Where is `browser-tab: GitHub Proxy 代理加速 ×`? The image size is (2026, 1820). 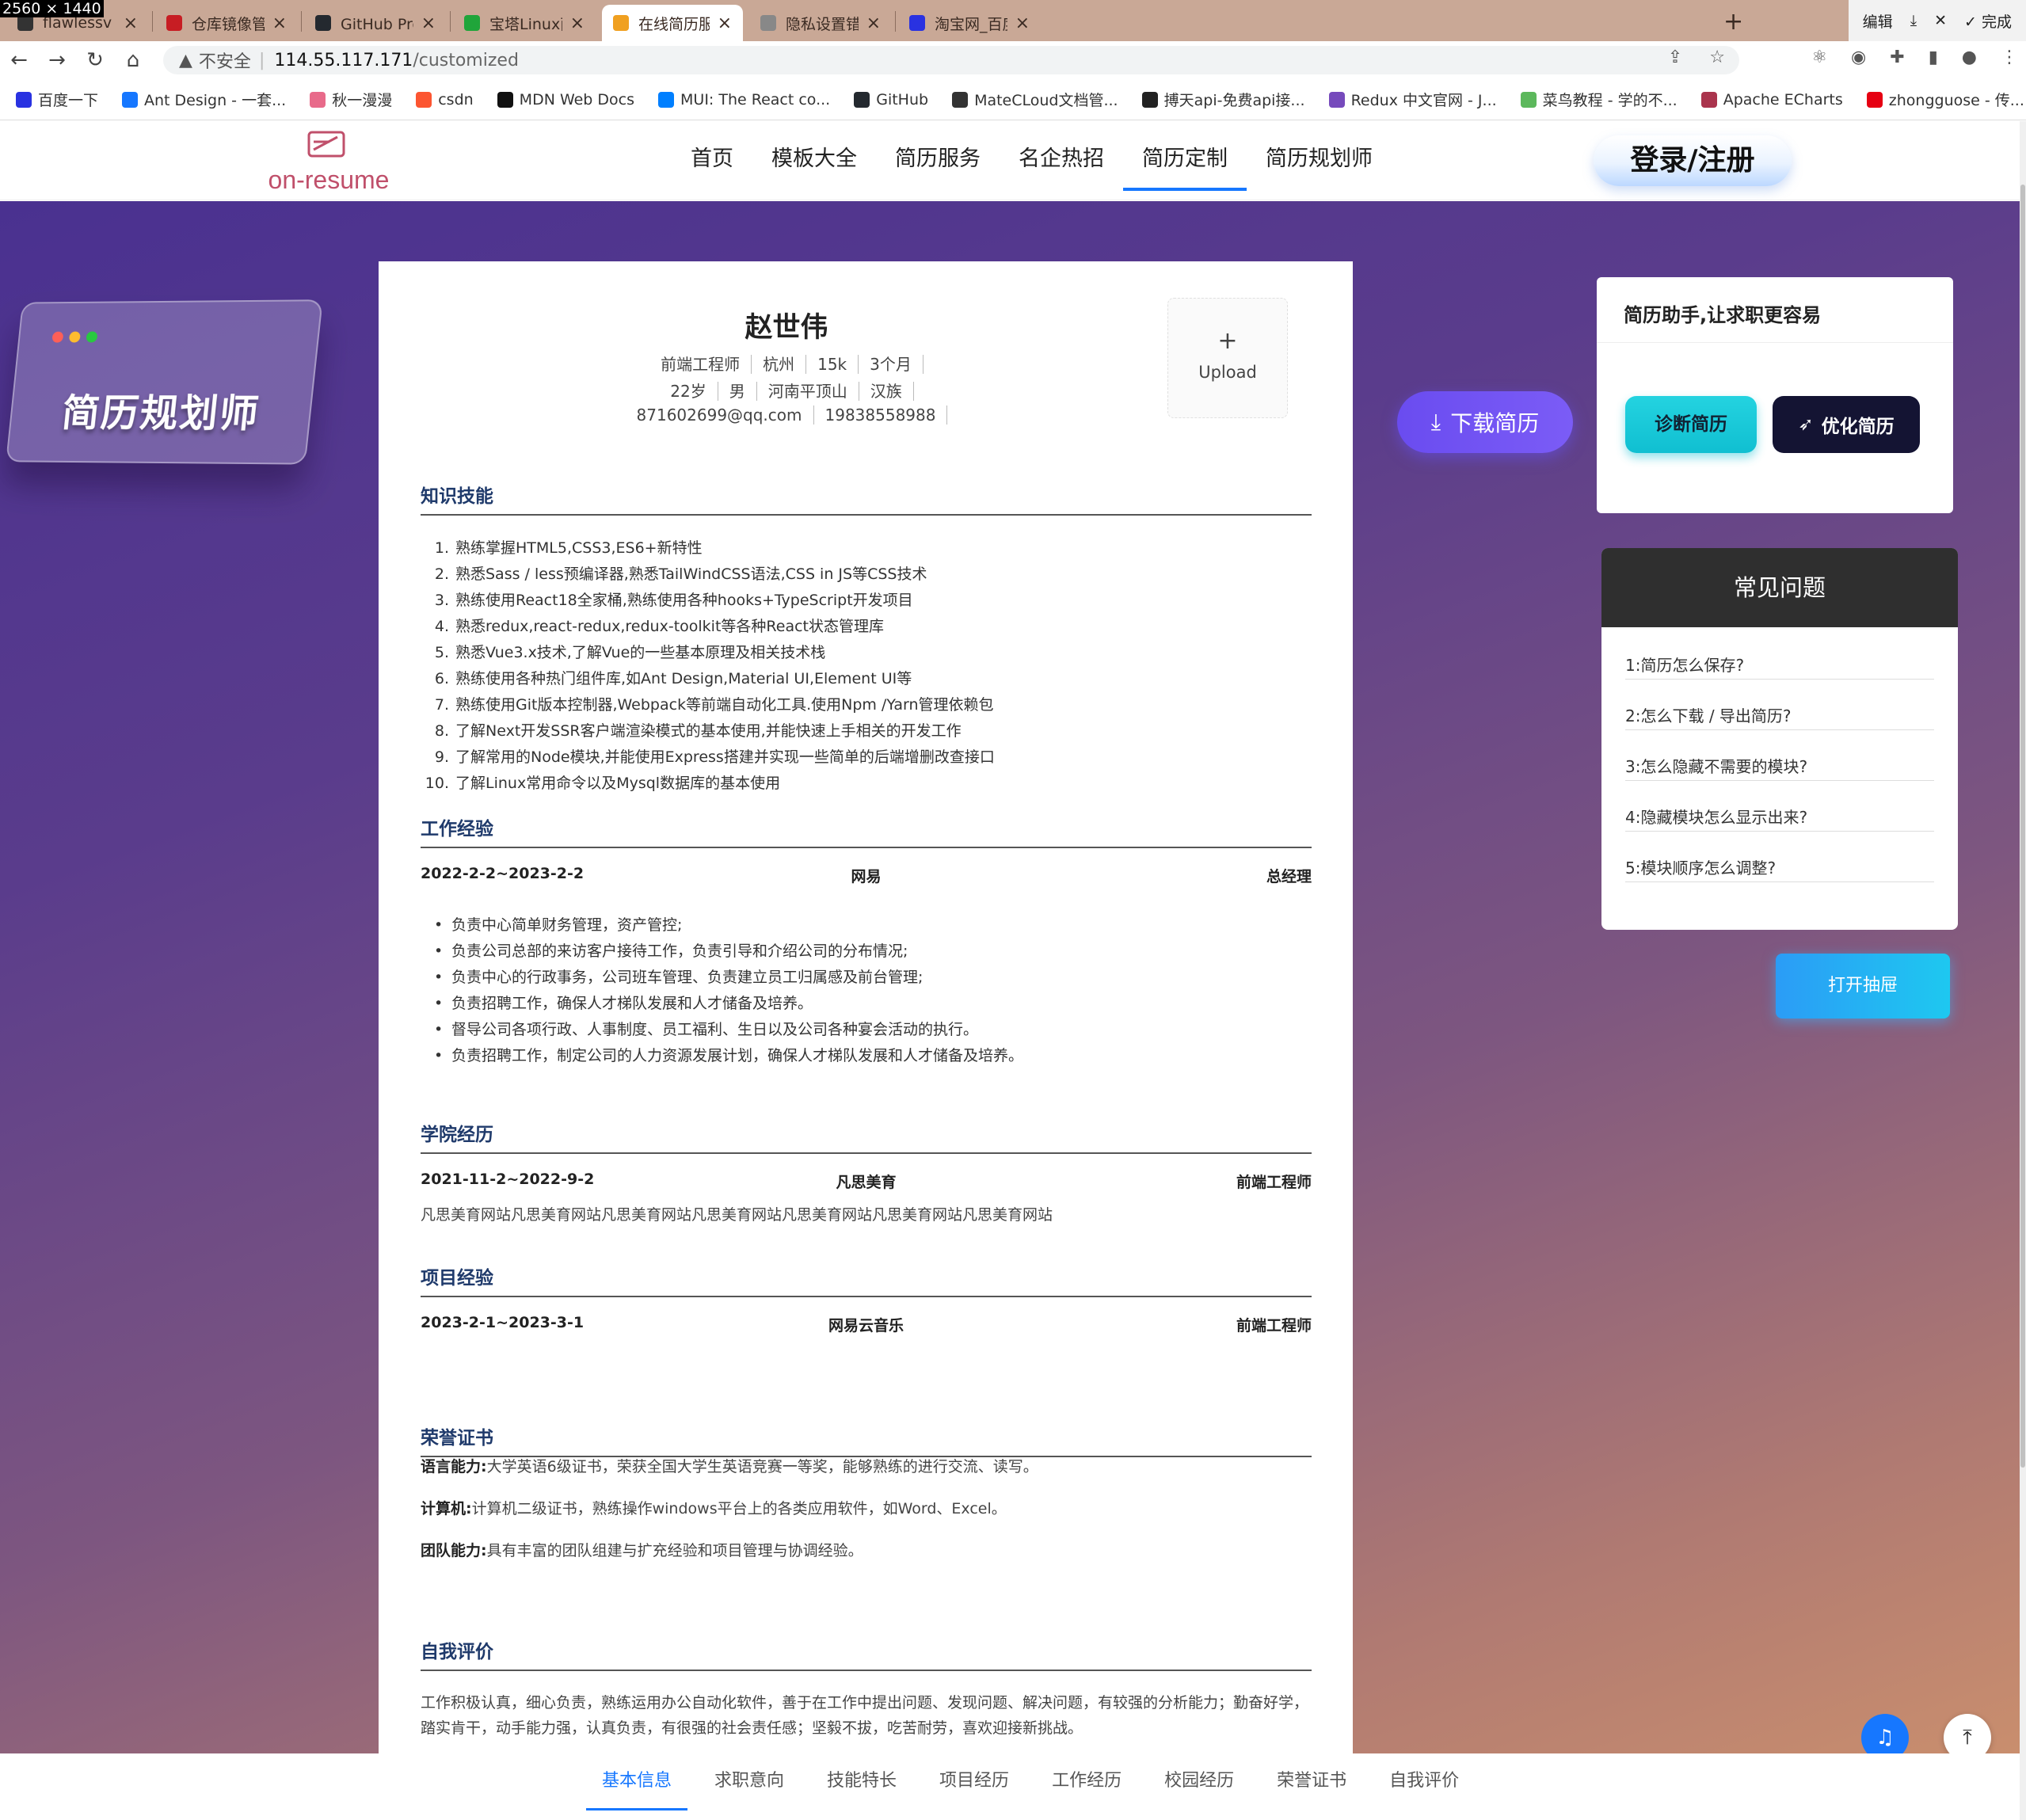
browser-tab: GitHub Proxy 代理加速 × is located at coordinates (375, 23).